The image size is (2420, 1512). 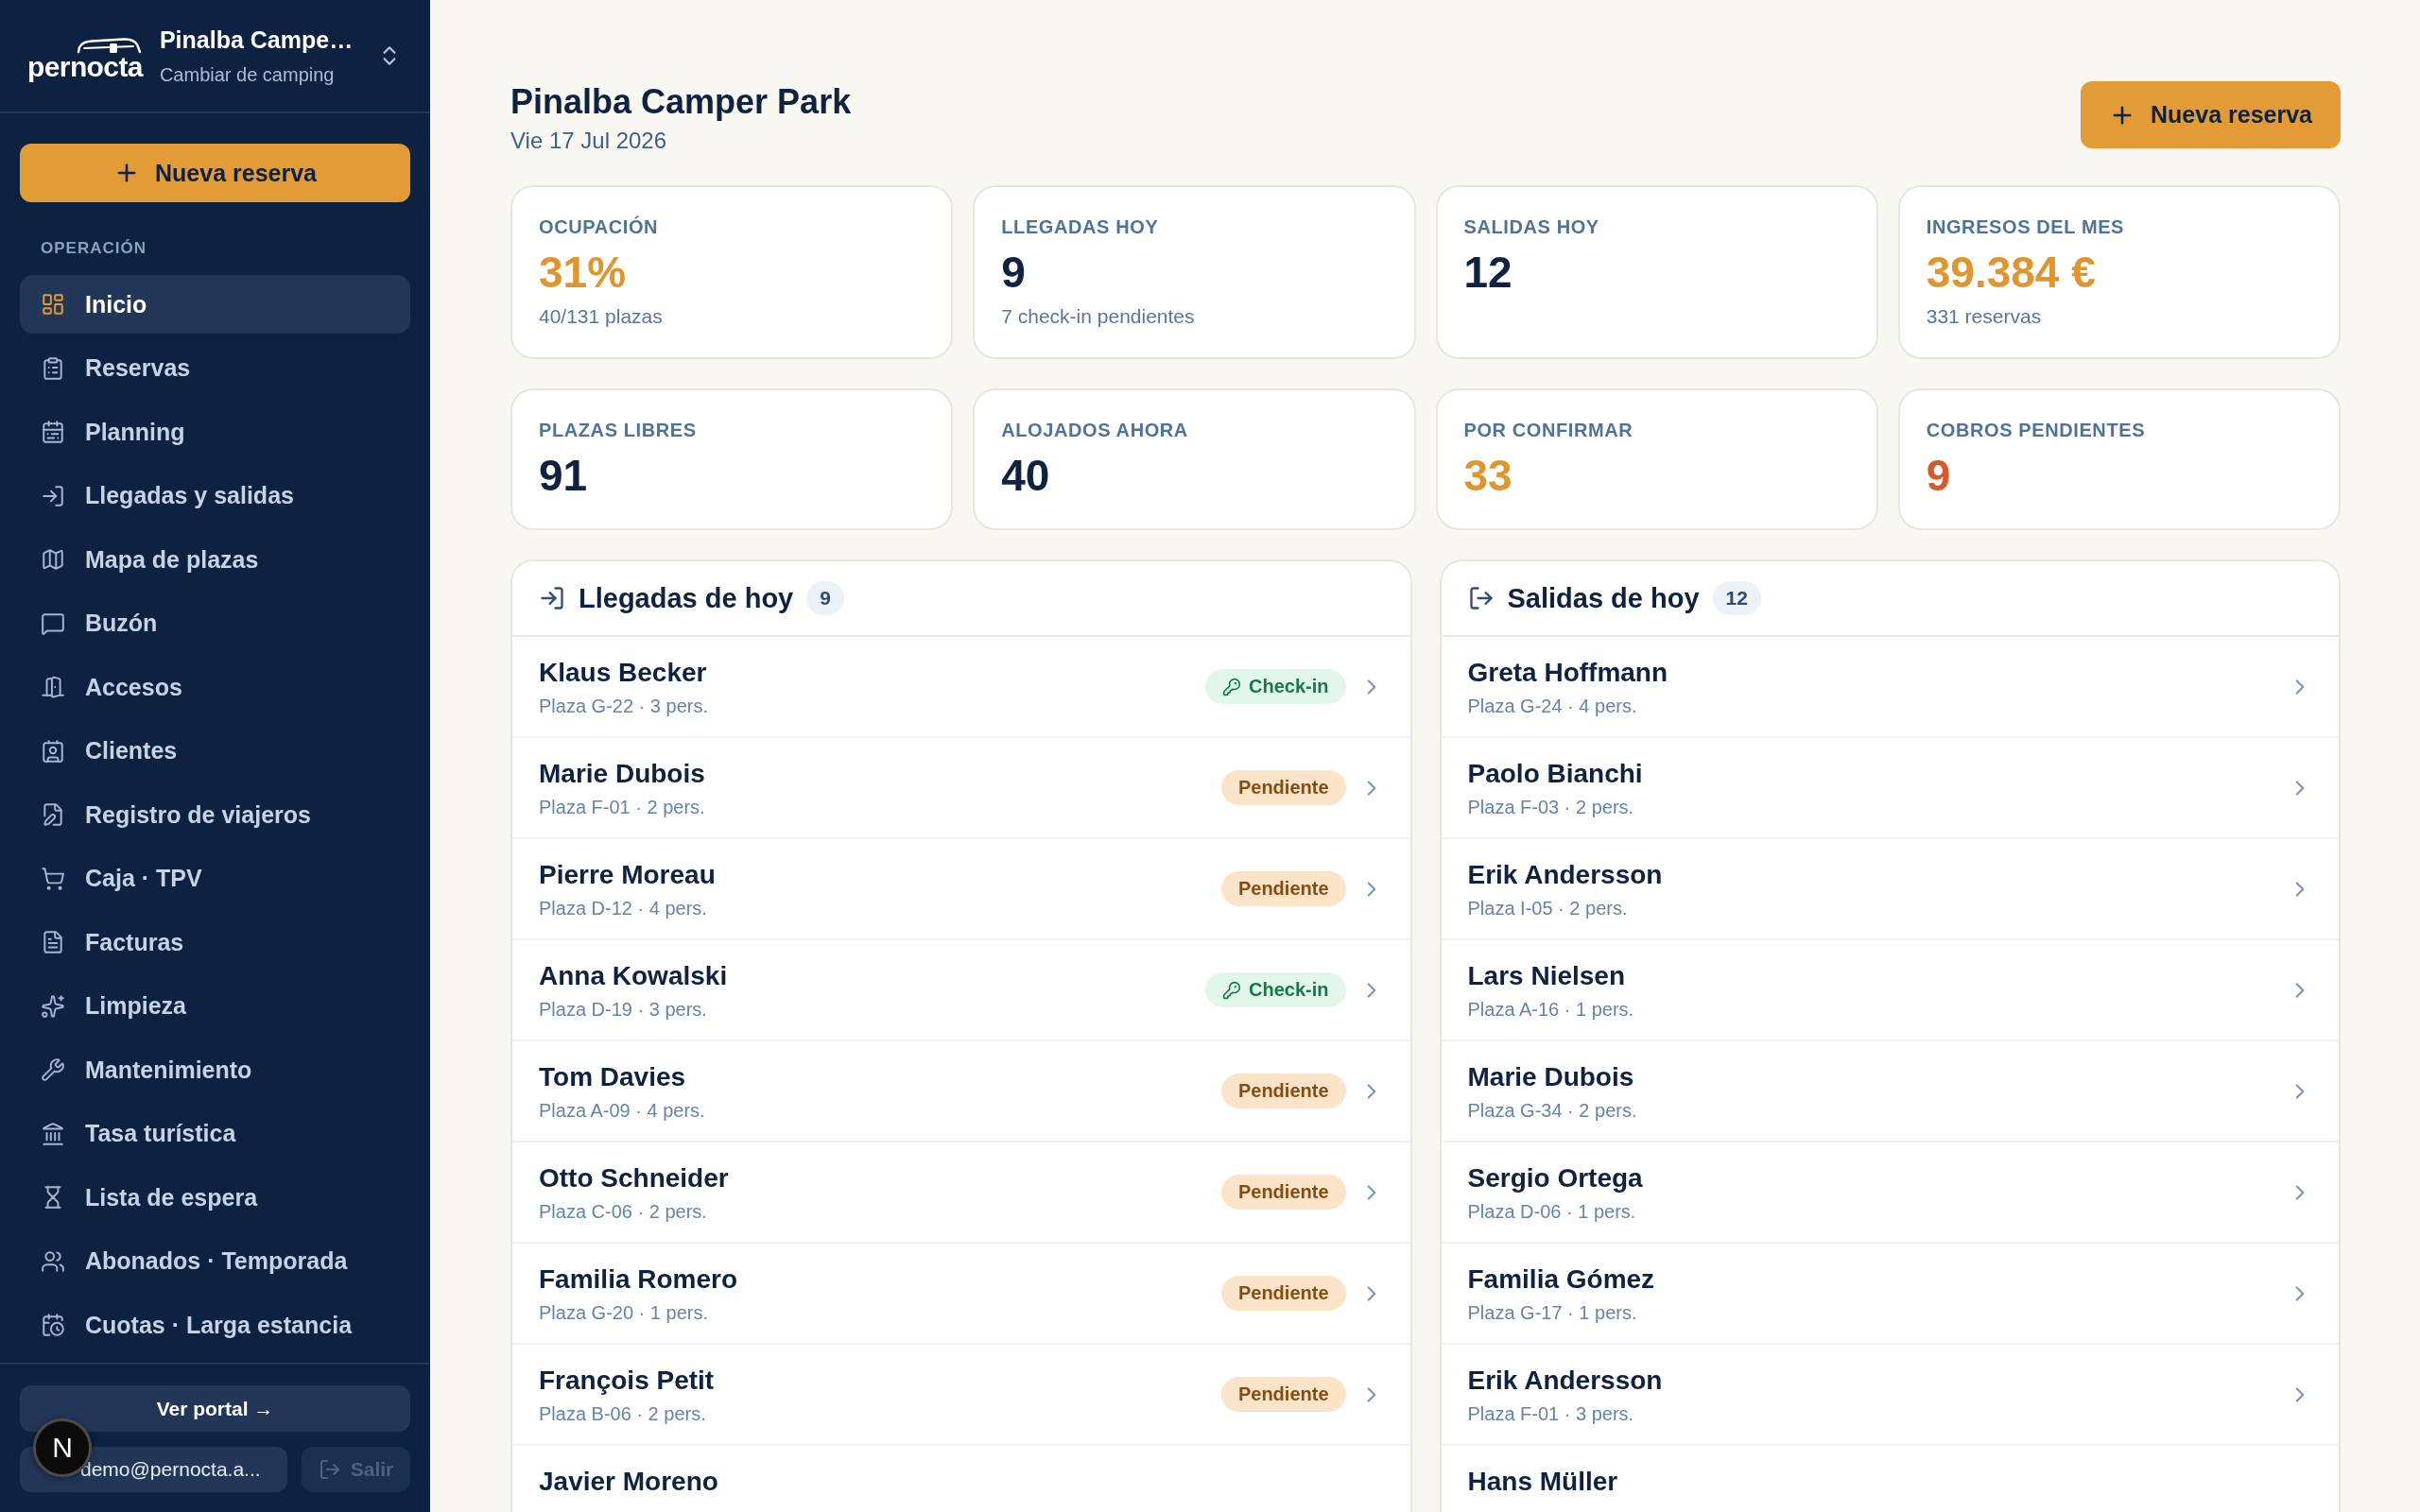 What do you see at coordinates (2011, 272) in the screenshot?
I see `stat-value: 39.384 €` at bounding box center [2011, 272].